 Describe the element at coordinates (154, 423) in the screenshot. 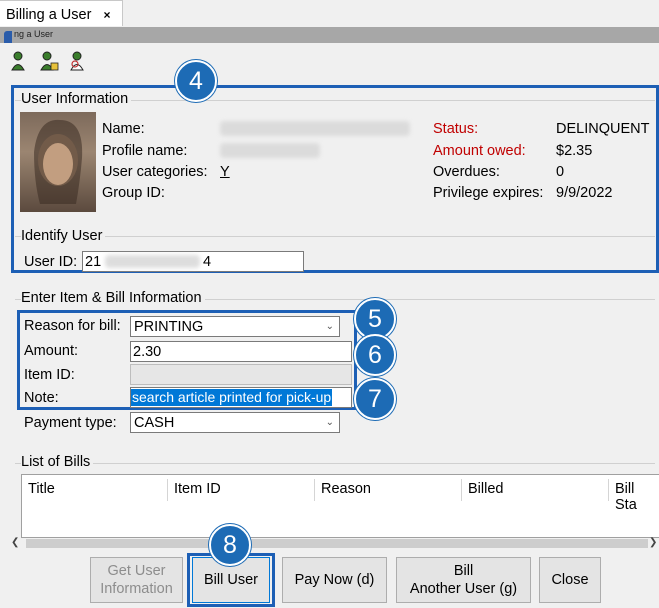

I see `payment-type-value: CASH` at that location.